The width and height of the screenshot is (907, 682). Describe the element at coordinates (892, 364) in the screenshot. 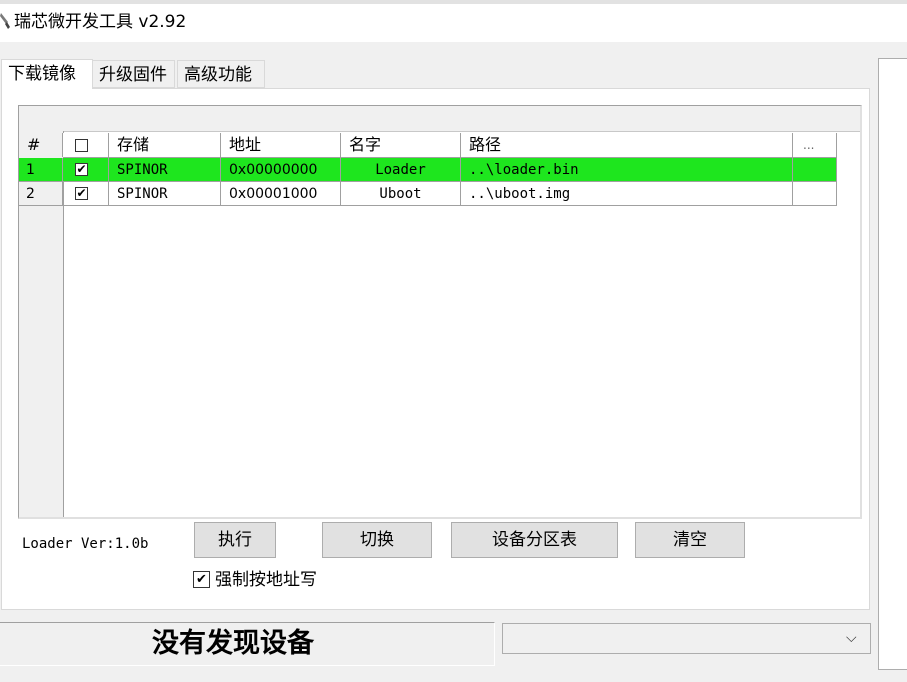

I see `side-log-panel` at that location.